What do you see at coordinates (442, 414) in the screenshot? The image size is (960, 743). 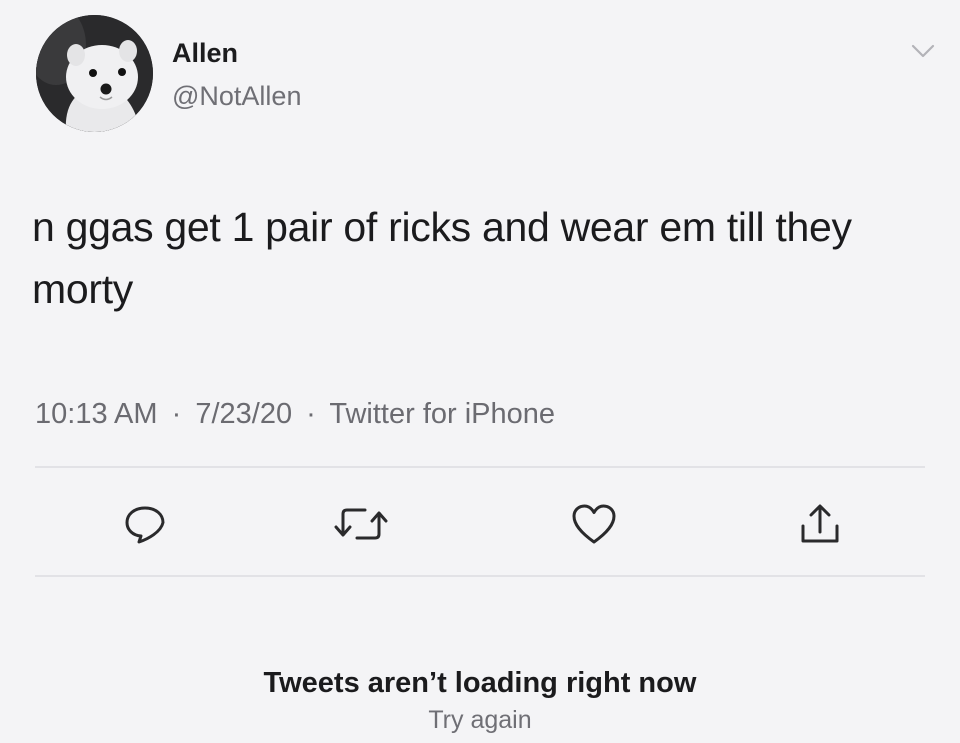 I see `tweet-source: Twitter for iPhone` at bounding box center [442, 414].